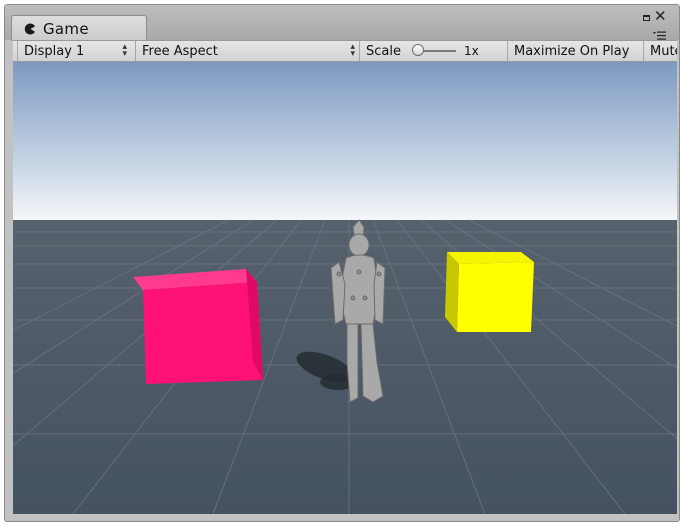 The image size is (684, 526). Describe the element at coordinates (66, 28) in the screenshot. I see `tab-label: Game` at that location.